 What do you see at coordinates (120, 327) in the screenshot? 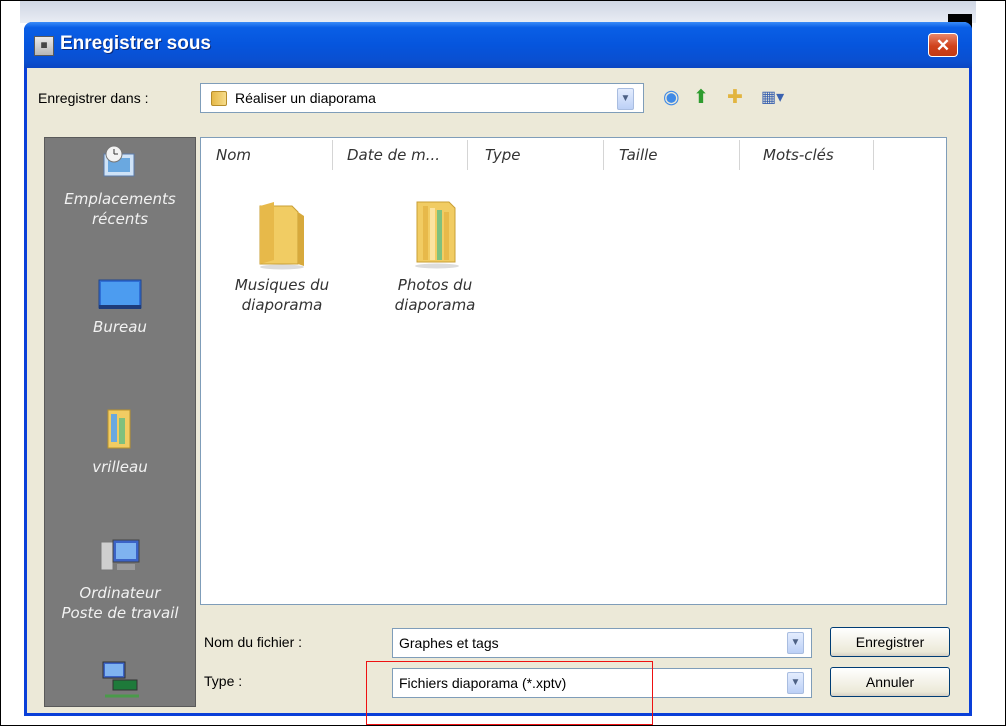
I see `place-desktop-label: Bureau` at bounding box center [120, 327].